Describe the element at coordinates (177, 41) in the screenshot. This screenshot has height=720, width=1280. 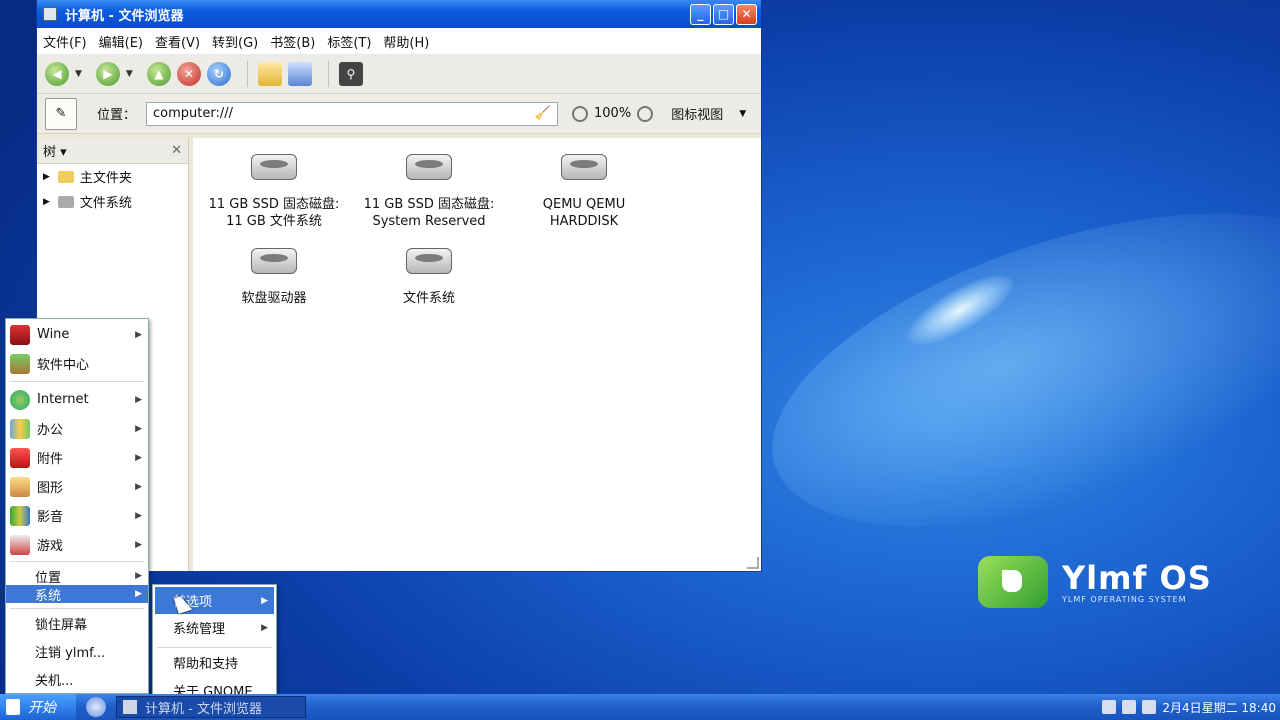
I see `menu-view: 查看(V)` at that location.